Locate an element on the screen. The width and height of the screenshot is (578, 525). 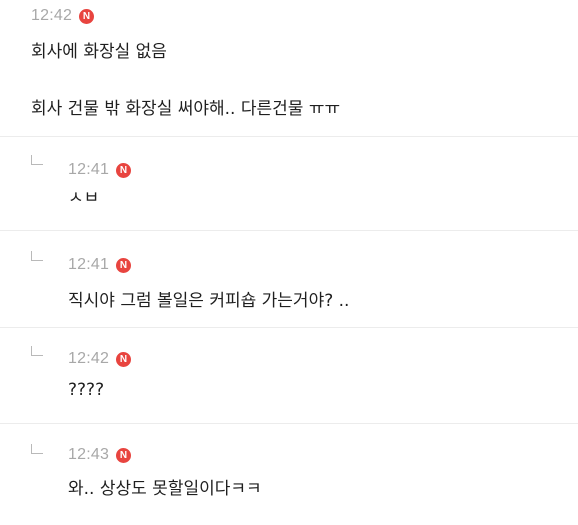
comment-text-line2: 회사 건물 밖 화장실 써야해.. 다른건물 ㅠㅠ is located at coordinates (186, 109).